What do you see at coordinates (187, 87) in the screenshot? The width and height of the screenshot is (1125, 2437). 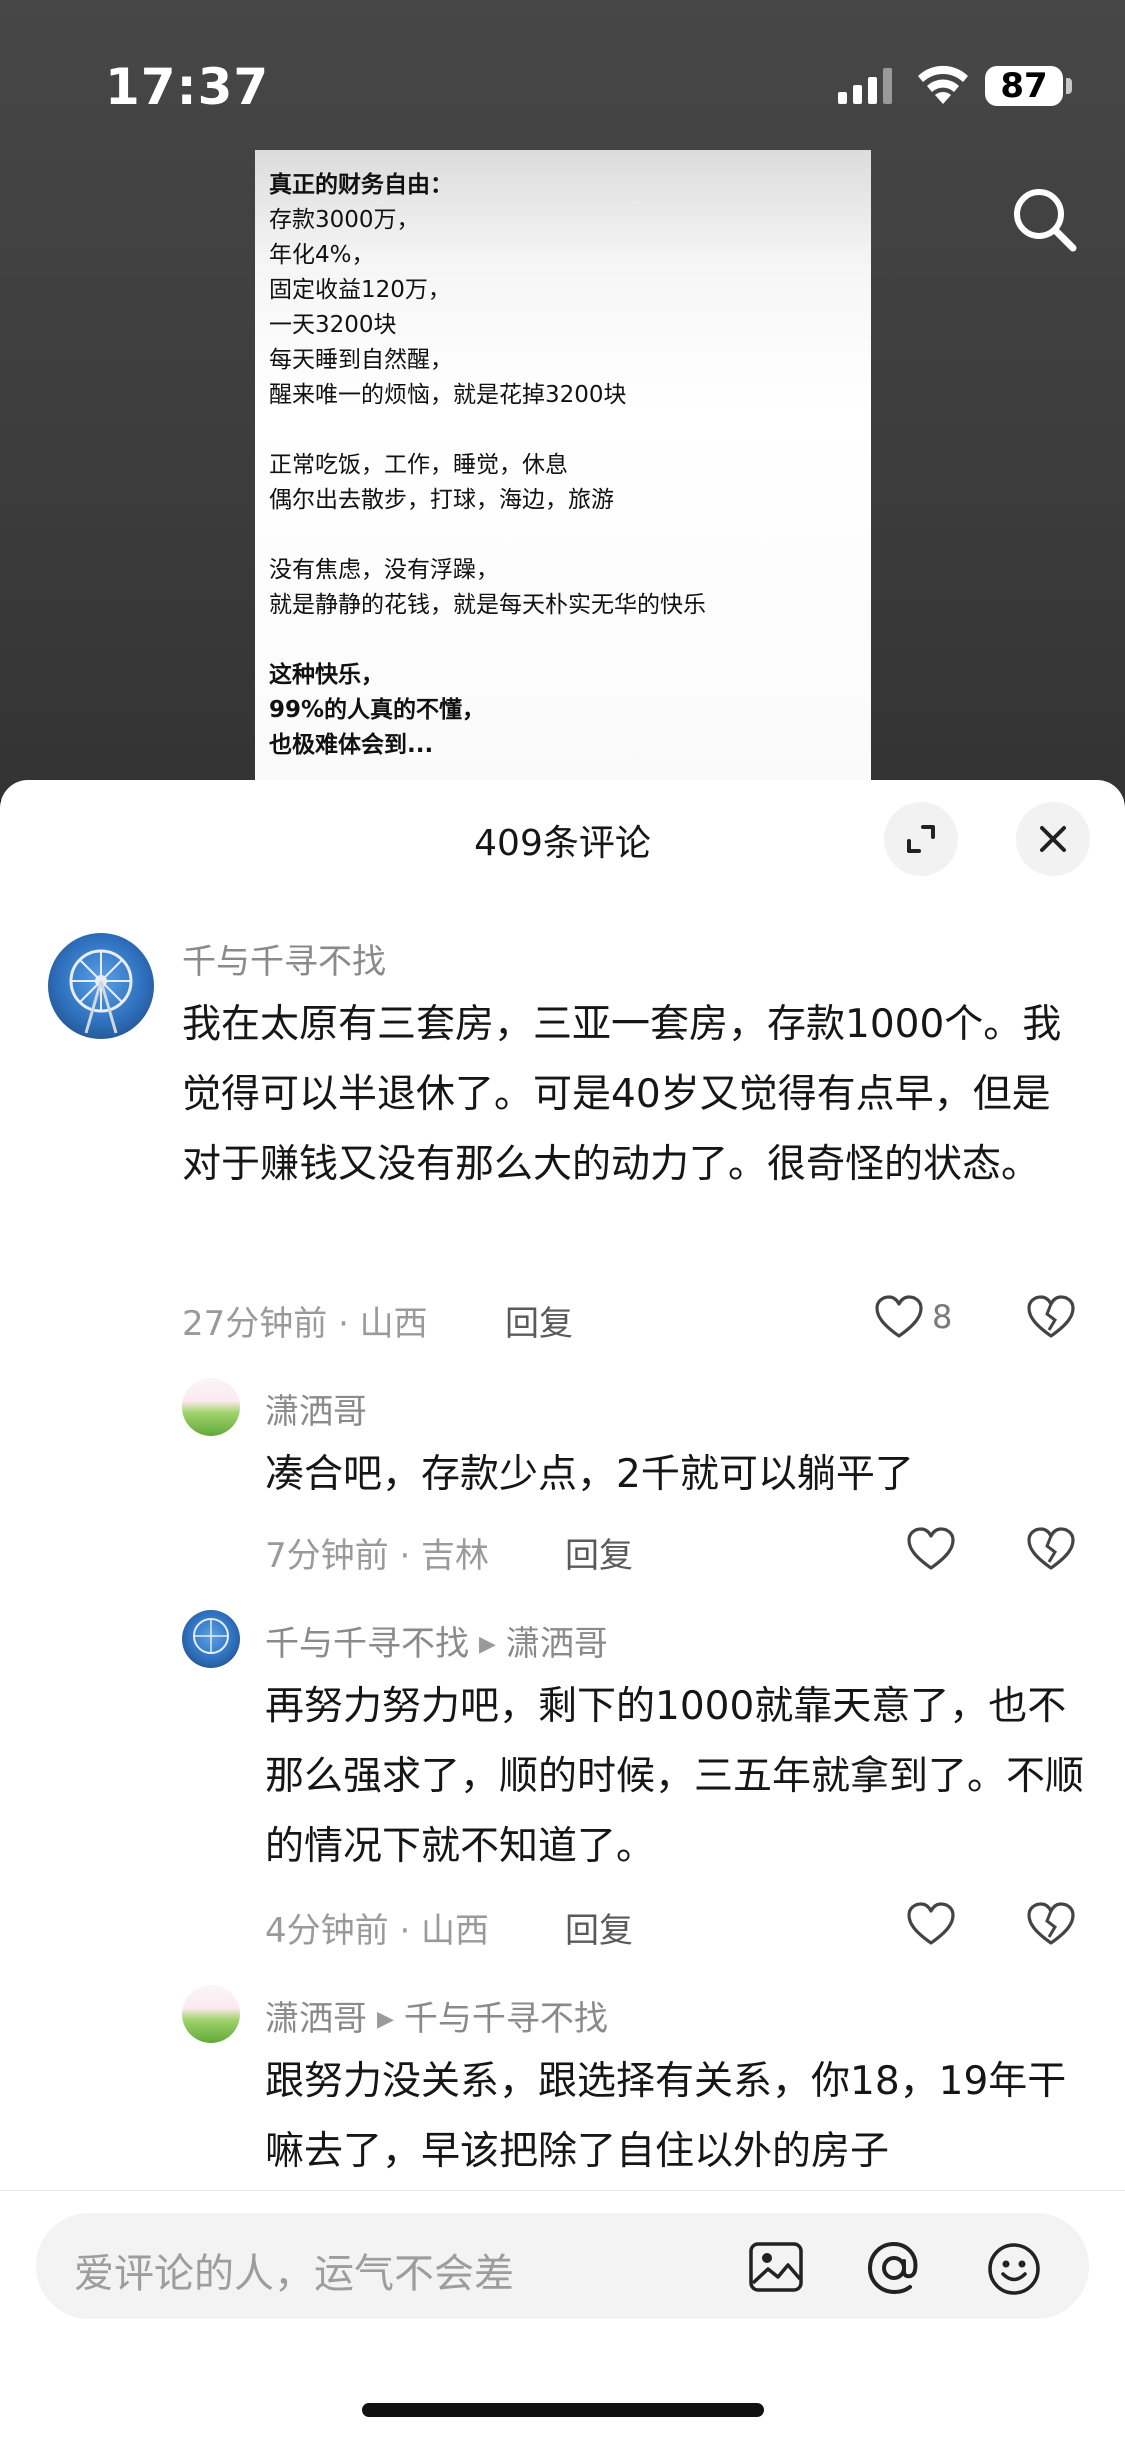 I see `status-time: 17:37` at bounding box center [187, 87].